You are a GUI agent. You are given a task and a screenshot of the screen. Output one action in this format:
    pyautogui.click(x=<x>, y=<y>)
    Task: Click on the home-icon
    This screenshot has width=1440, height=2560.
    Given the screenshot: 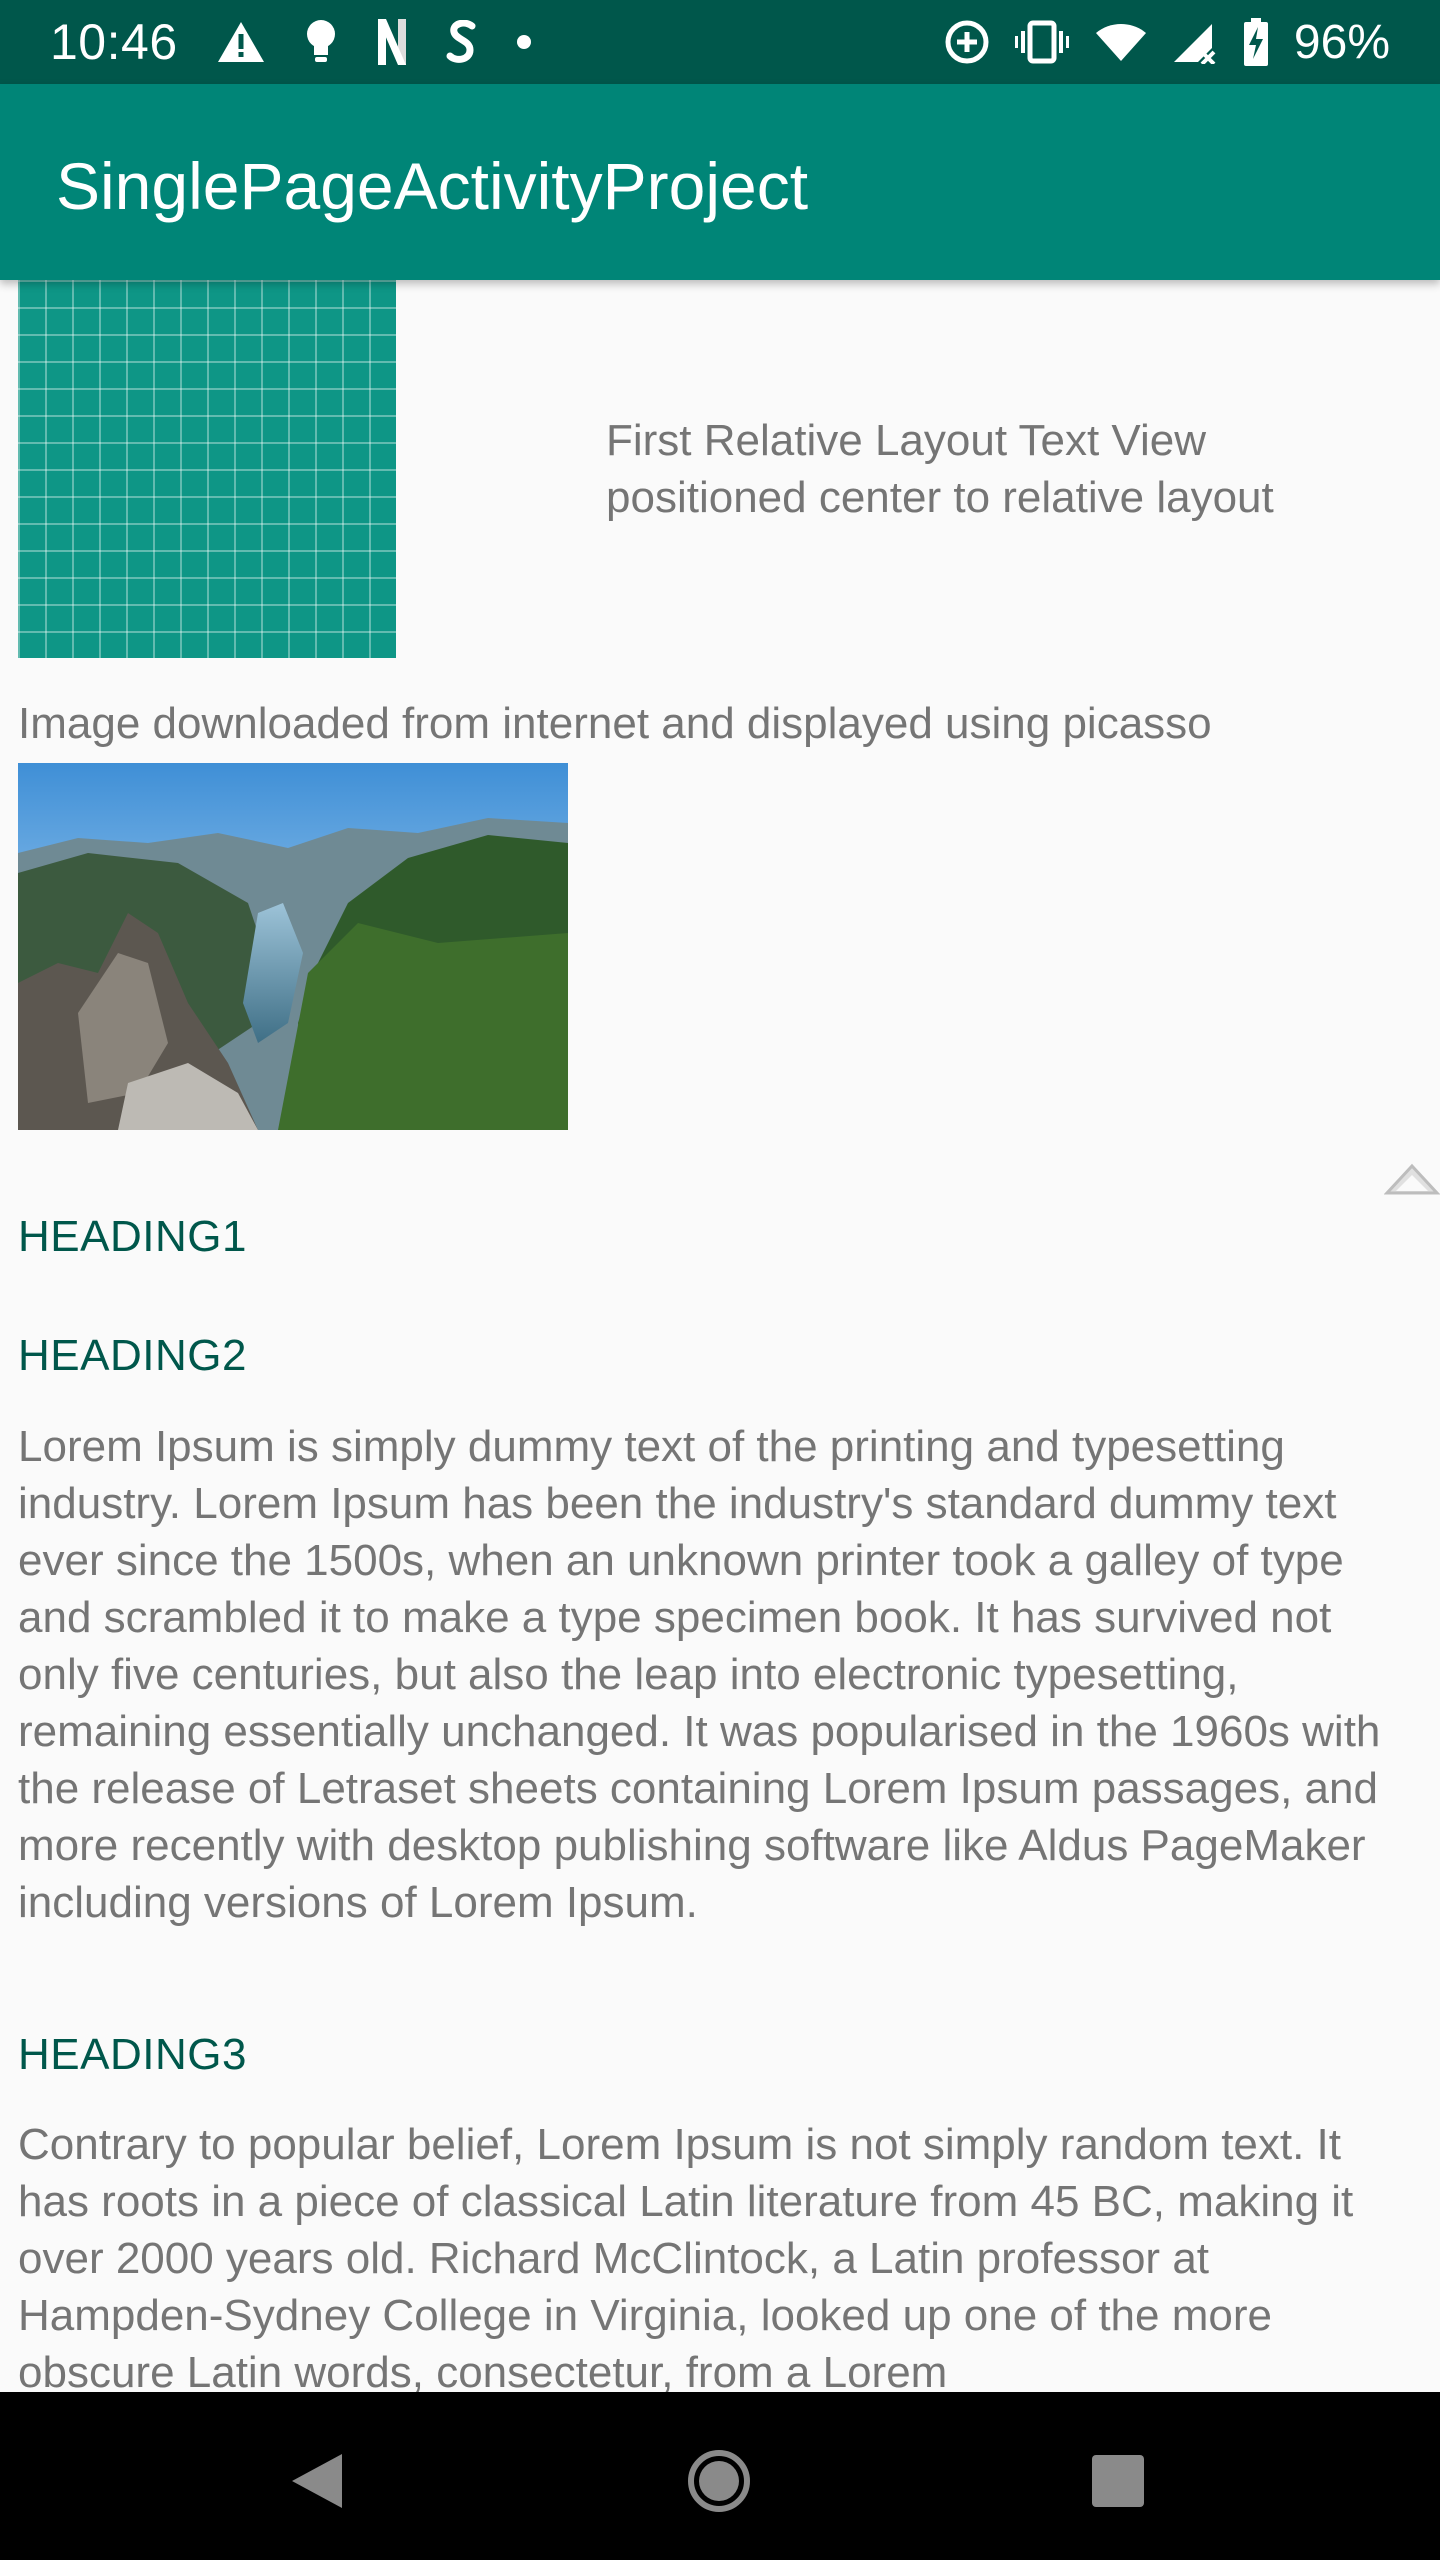 What is the action you would take?
    pyautogui.click(x=719, y=2481)
    